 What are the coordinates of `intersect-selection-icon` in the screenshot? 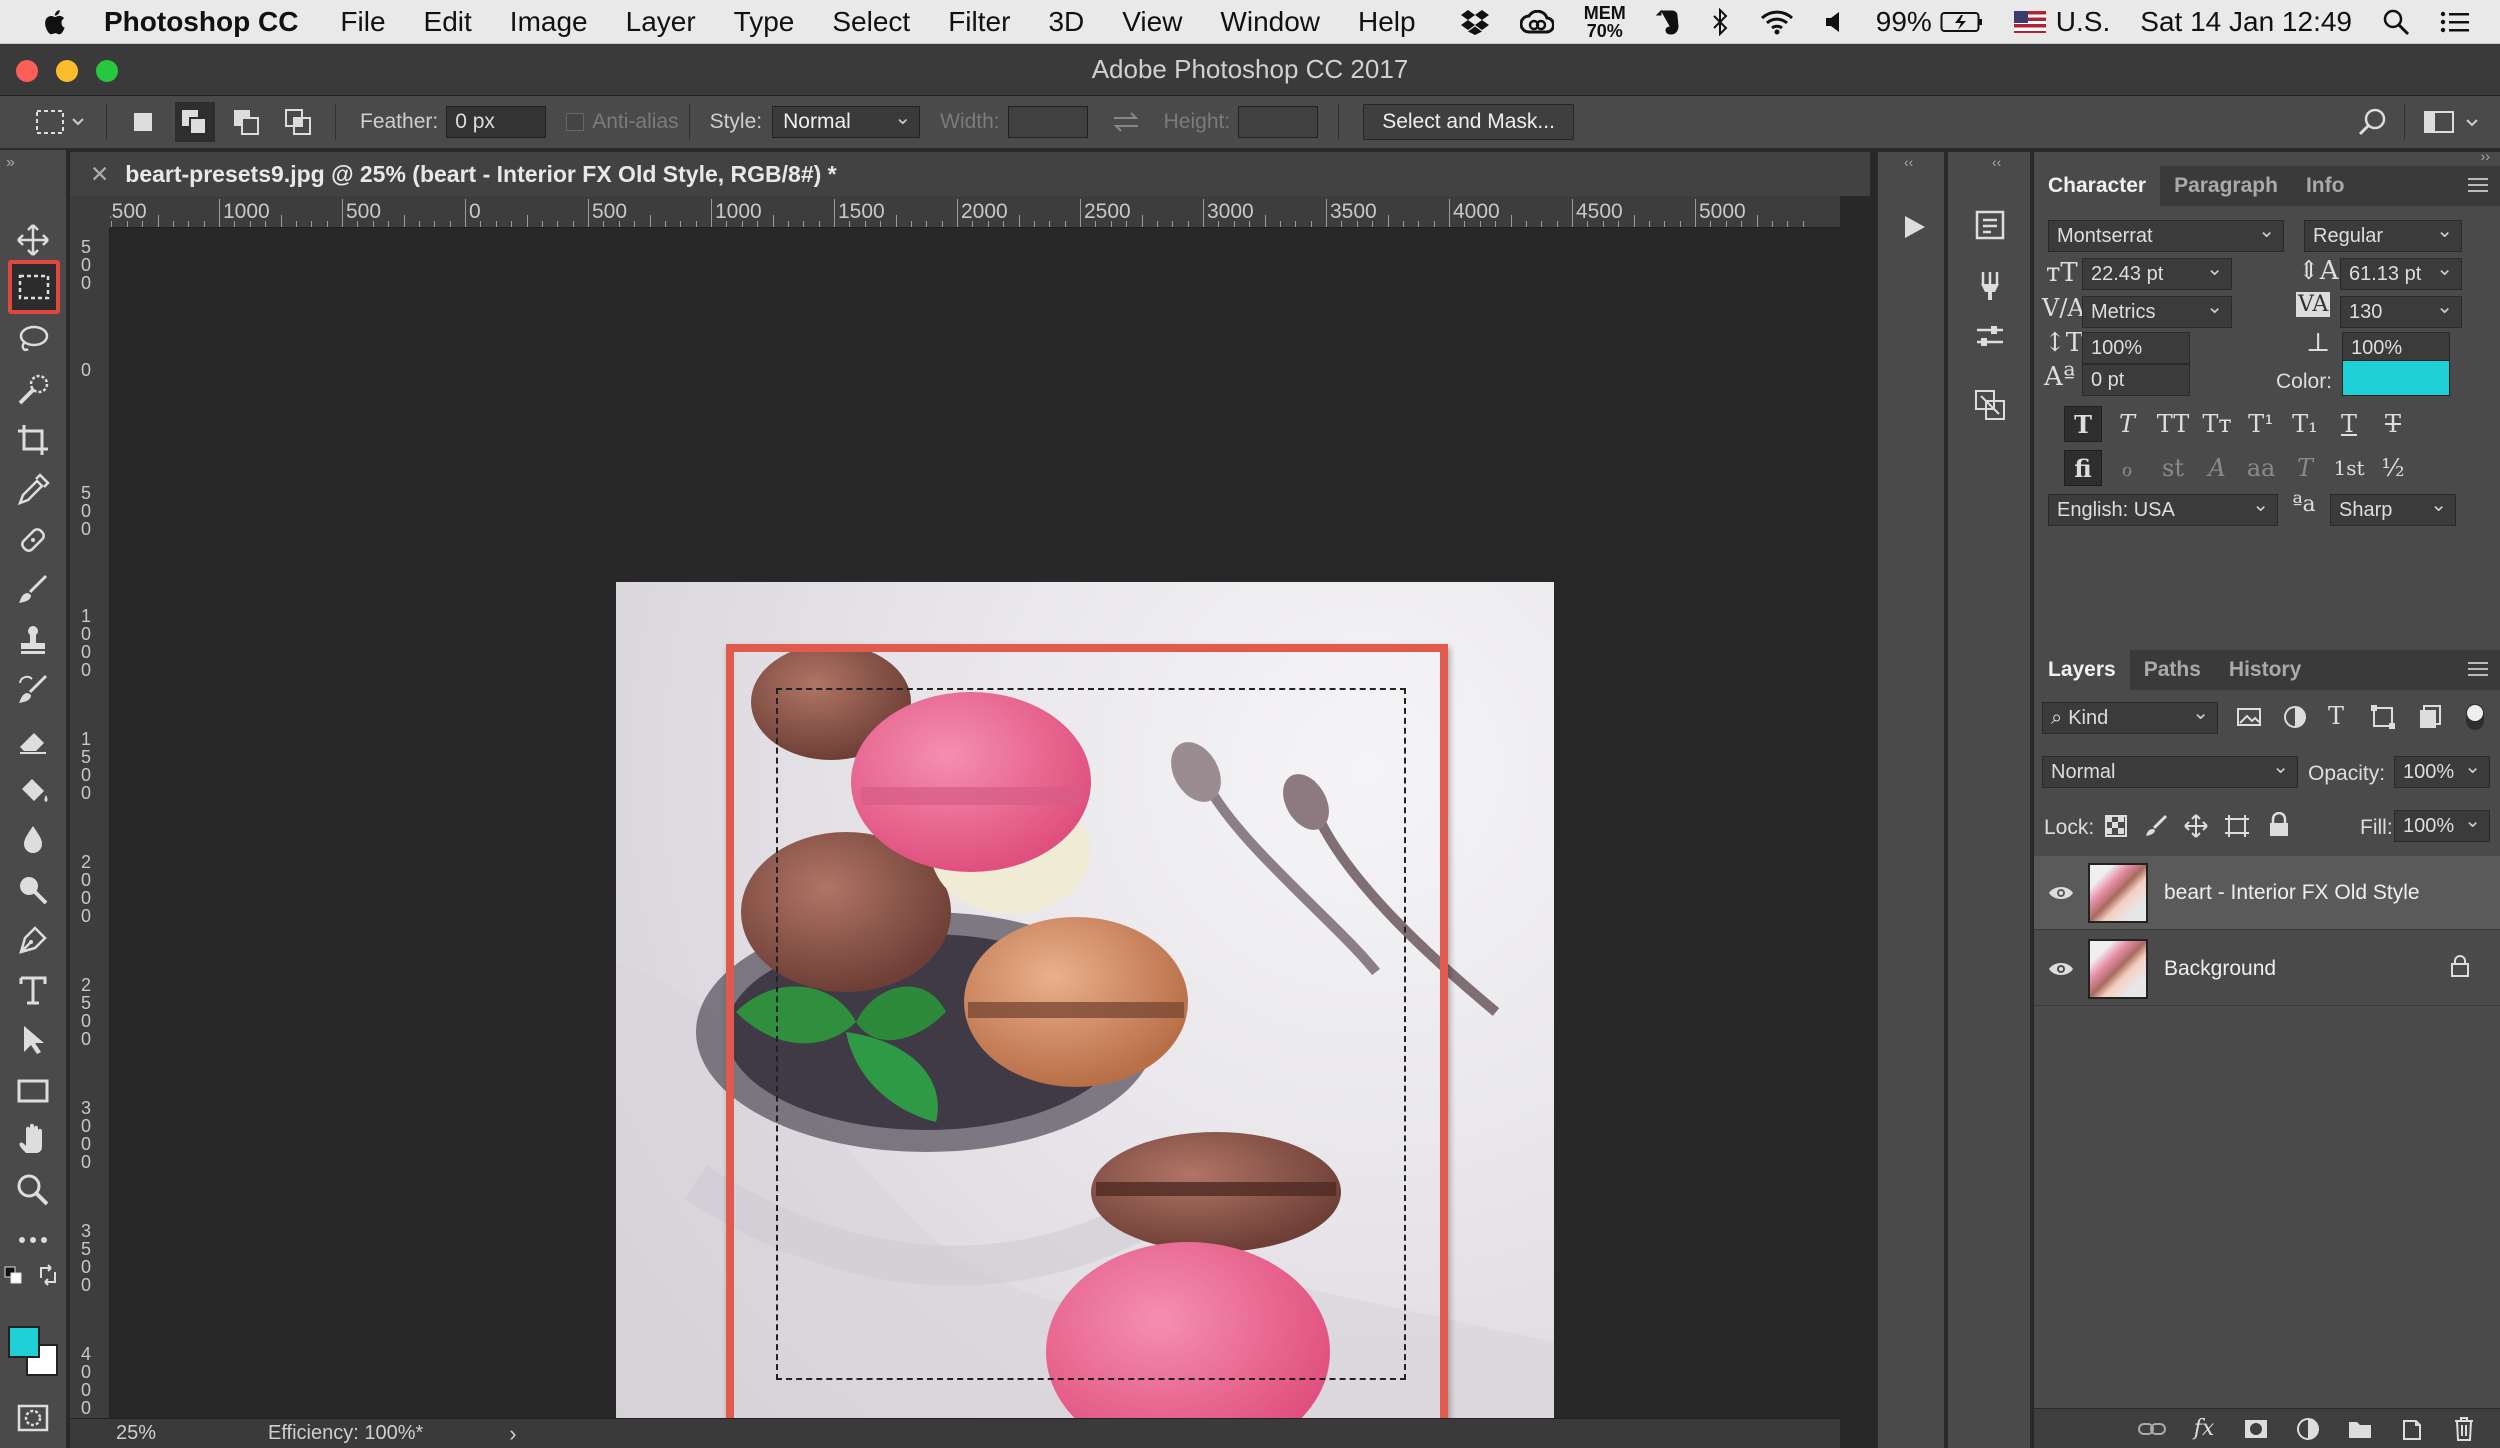 It's located at (299, 122).